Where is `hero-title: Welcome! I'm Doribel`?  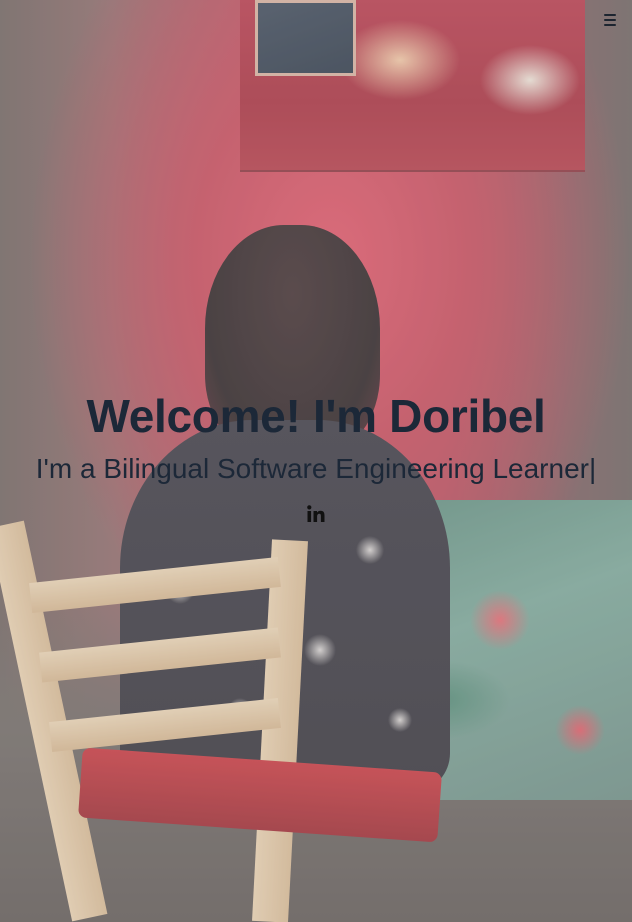
hero-title: Welcome! I'm Doribel is located at coordinates (316, 416).